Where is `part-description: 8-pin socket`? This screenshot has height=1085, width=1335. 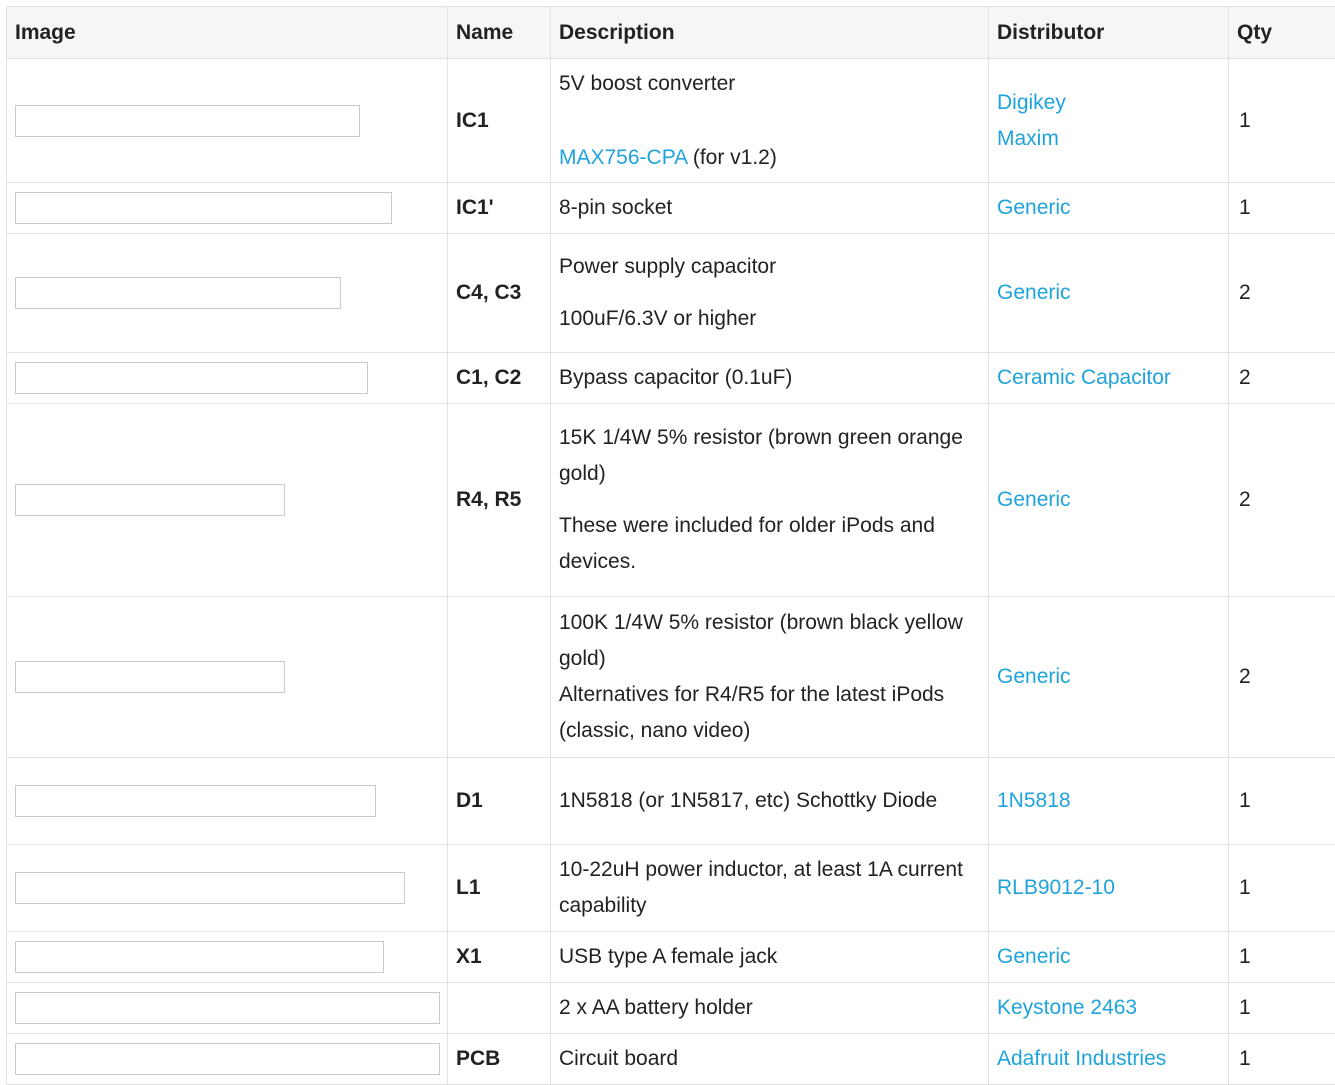
part-description: 8-pin socket is located at coordinates (770, 208).